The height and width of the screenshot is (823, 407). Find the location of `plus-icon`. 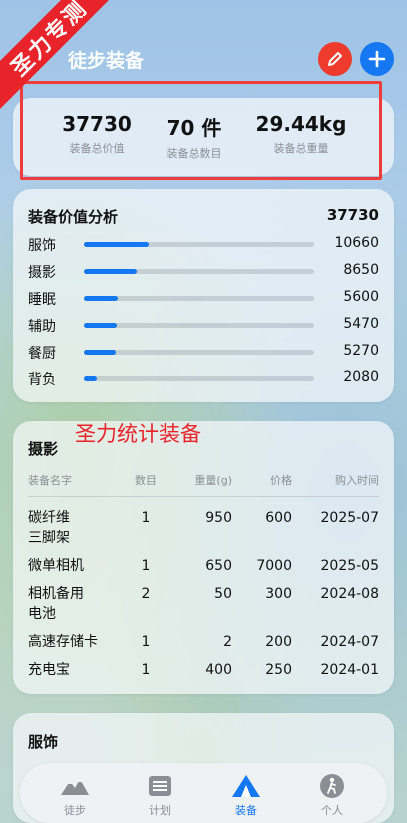

plus-icon is located at coordinates (377, 59).